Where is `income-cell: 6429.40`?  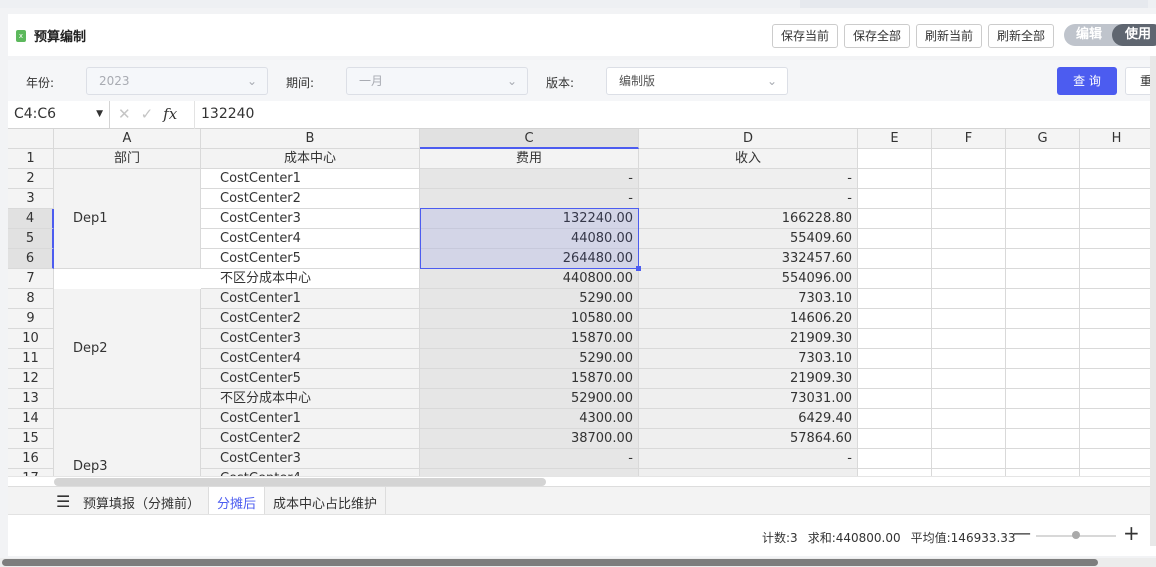
income-cell: 6429.40 is located at coordinates (748, 419).